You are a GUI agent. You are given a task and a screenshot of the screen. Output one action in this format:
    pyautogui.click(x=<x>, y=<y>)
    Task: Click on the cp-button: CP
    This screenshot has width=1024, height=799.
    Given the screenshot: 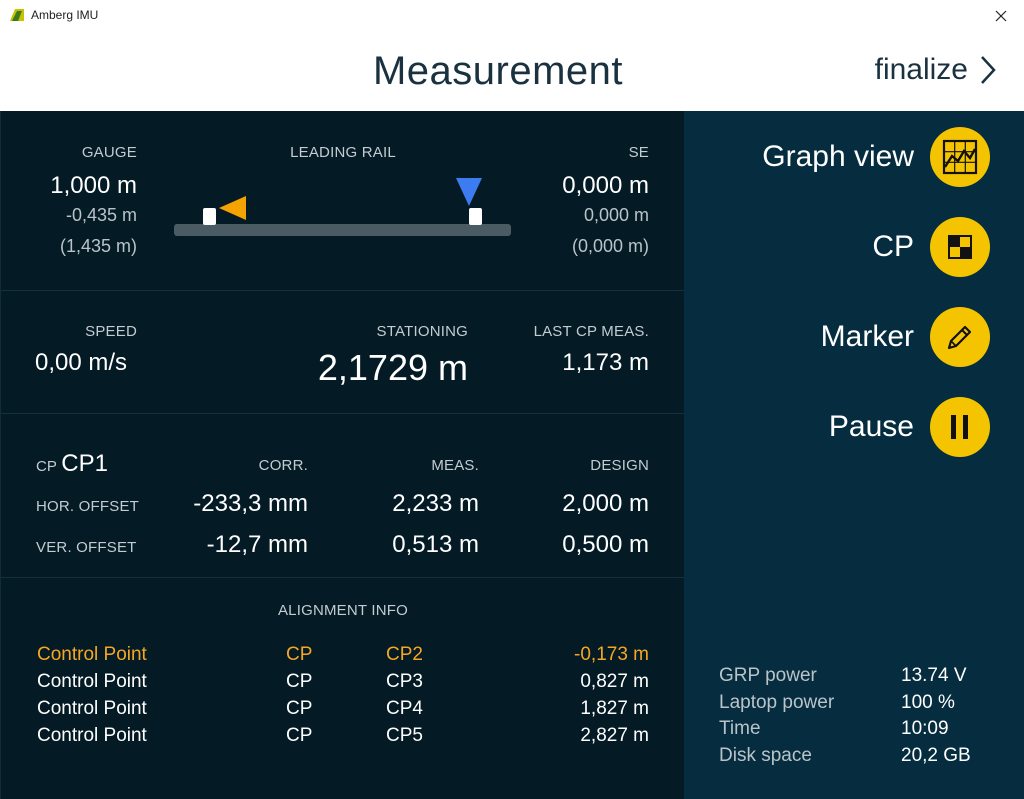 What is the action you would take?
    pyautogui.click(x=931, y=247)
    